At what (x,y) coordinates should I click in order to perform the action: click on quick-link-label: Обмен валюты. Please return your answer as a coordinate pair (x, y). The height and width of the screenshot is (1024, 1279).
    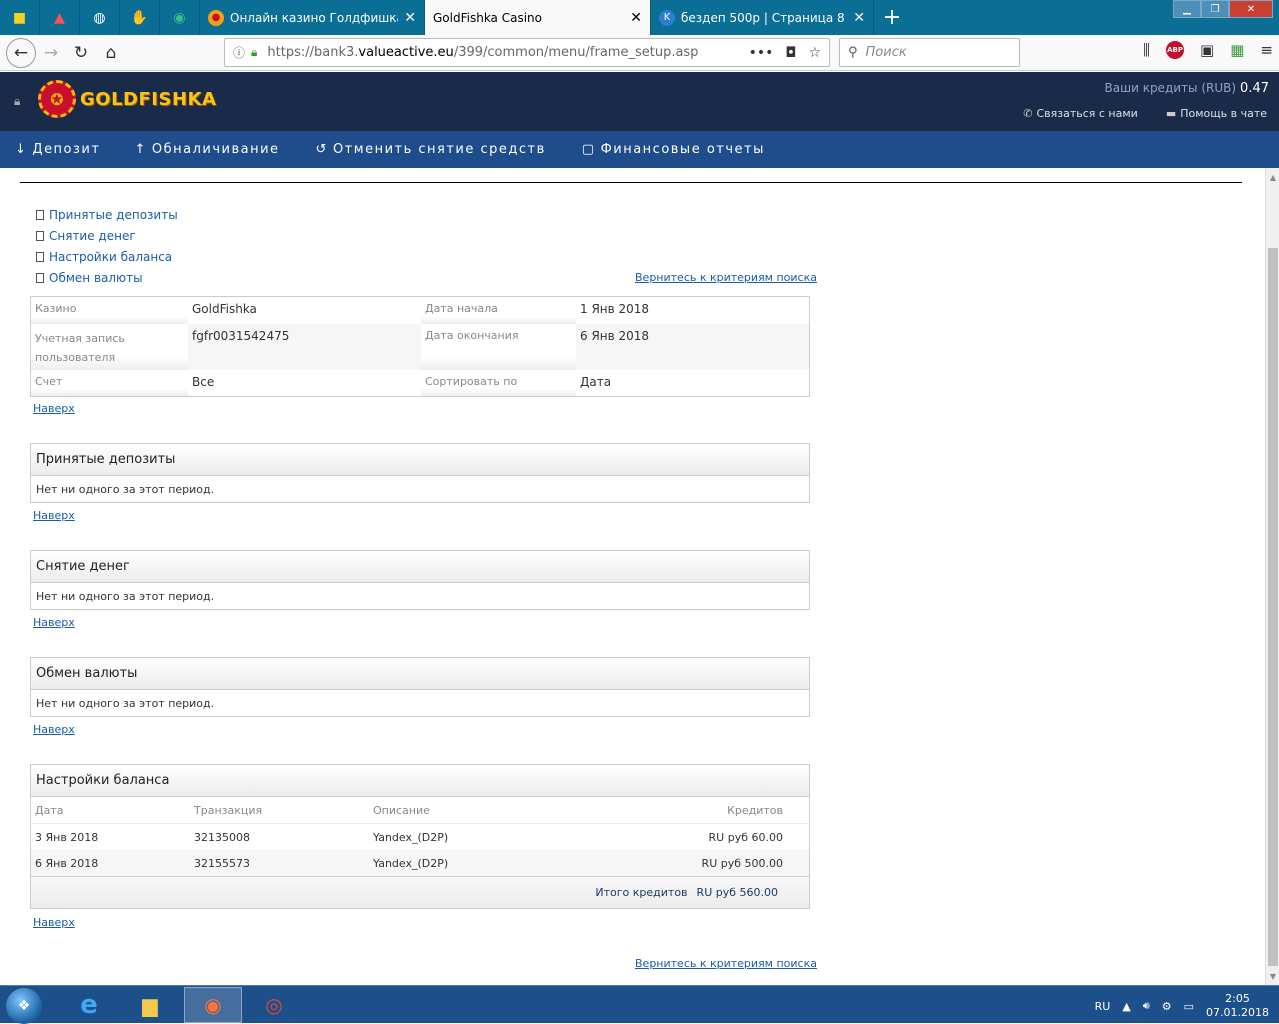
    Looking at the image, I should click on (96, 278).